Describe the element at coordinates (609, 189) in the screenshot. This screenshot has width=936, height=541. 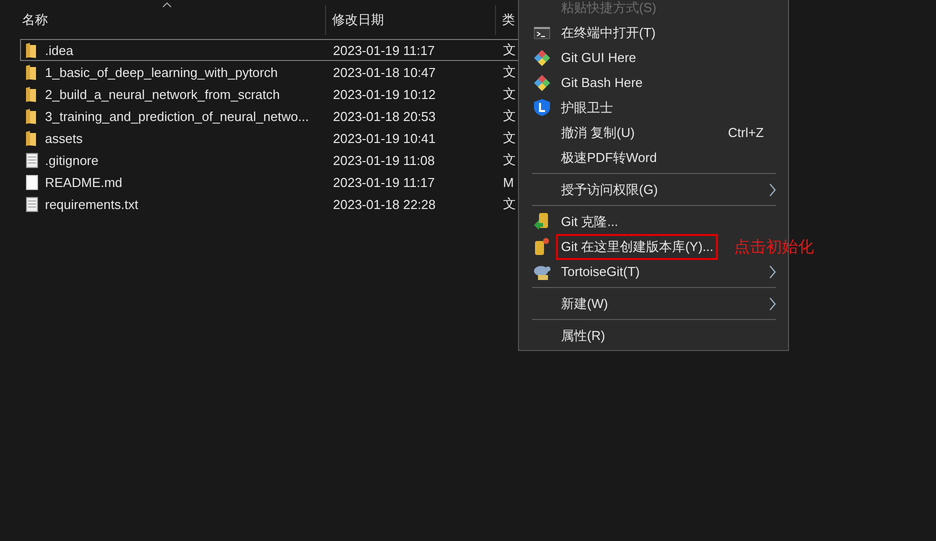
I see `menu-item: 授予访问权限(G)` at that location.